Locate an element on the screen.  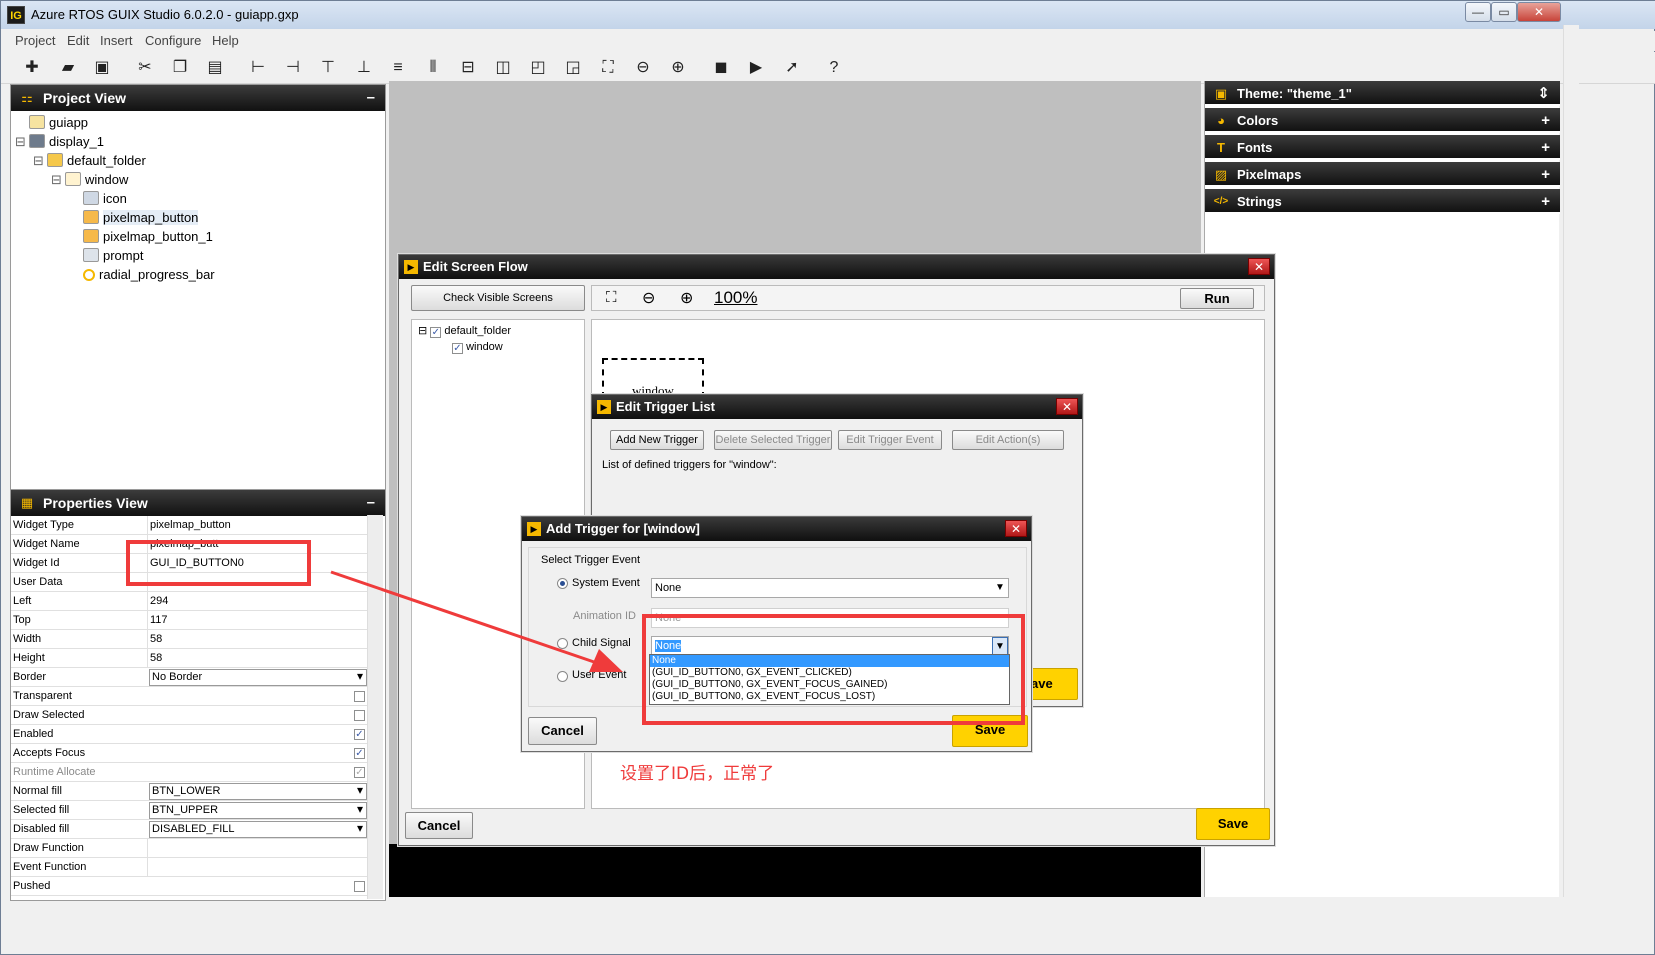
annotation-arrow-layer is located at coordinates (476, 621).